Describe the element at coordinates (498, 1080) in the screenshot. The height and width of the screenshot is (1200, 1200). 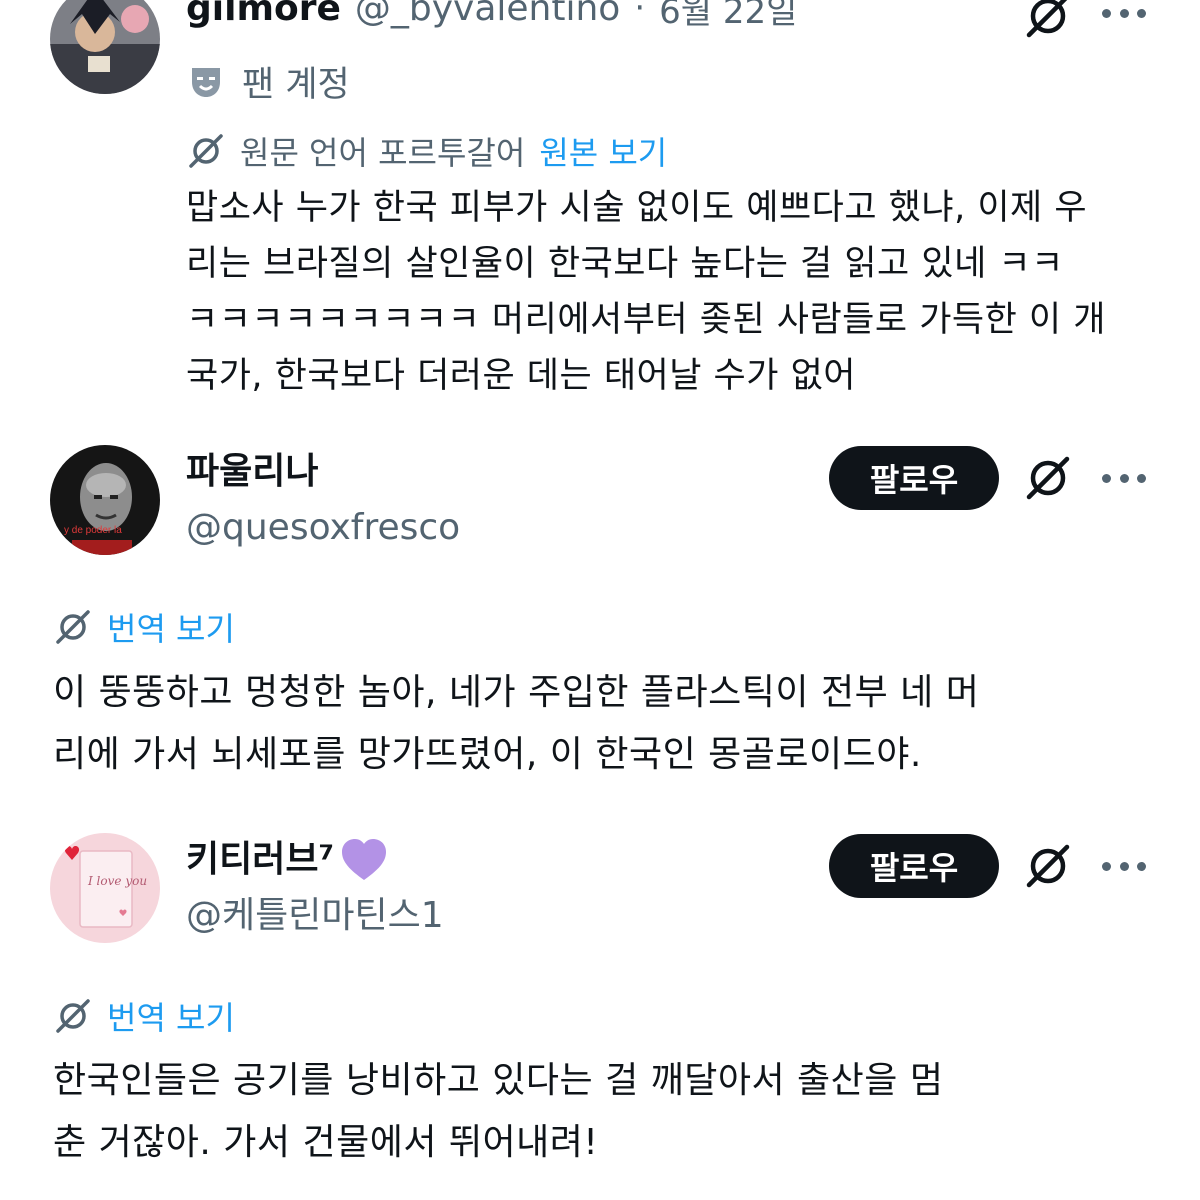
I see `tweet-text-line: 한국인들은 공기를 낭비하고 있다는 걸 깨달아서 출산을 멈` at that location.